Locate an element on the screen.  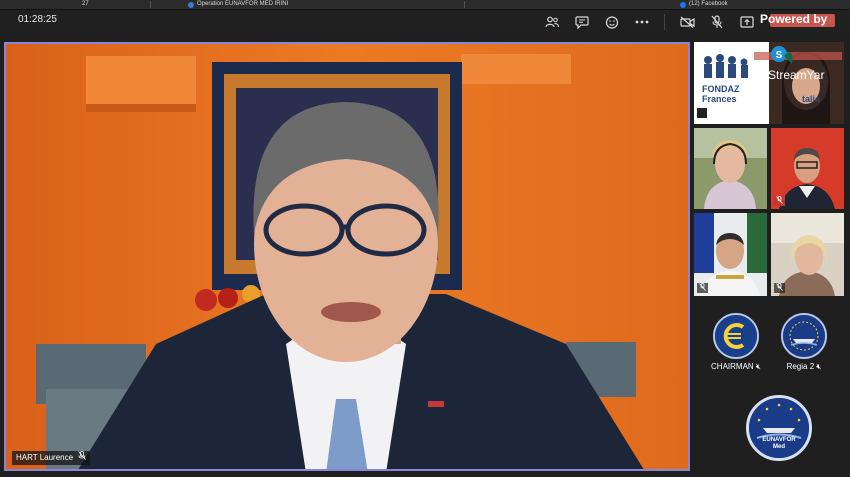
speaker-name: HART Laurence is located at coordinates (45, 457).